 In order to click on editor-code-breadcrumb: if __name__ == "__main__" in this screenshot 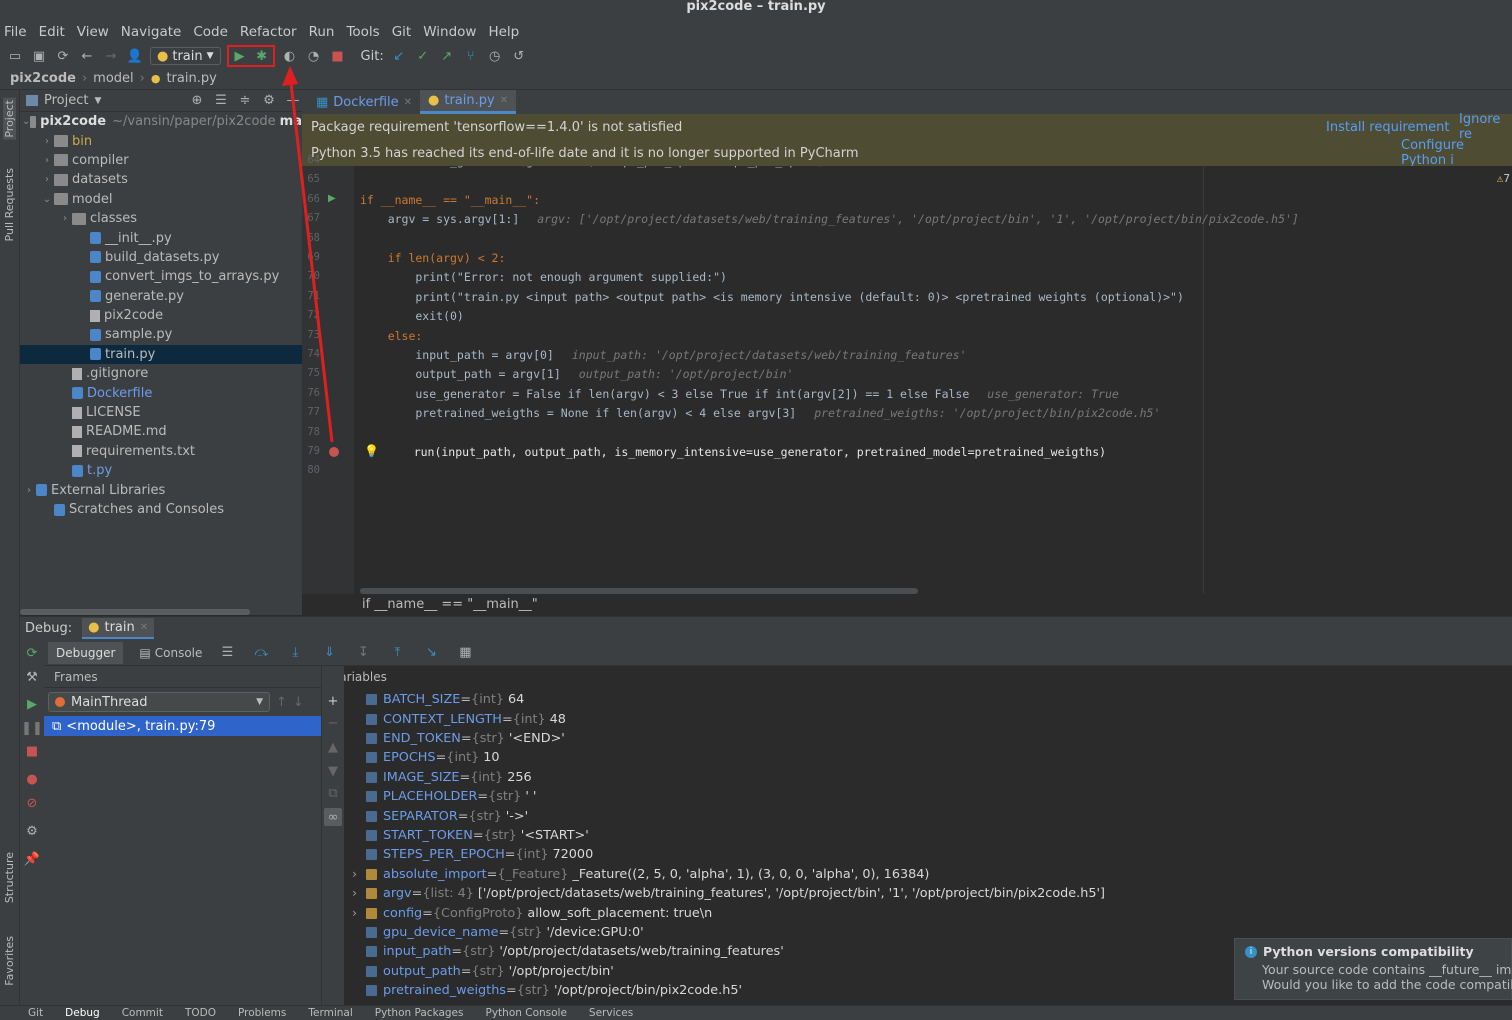, I will do `click(933, 605)`.